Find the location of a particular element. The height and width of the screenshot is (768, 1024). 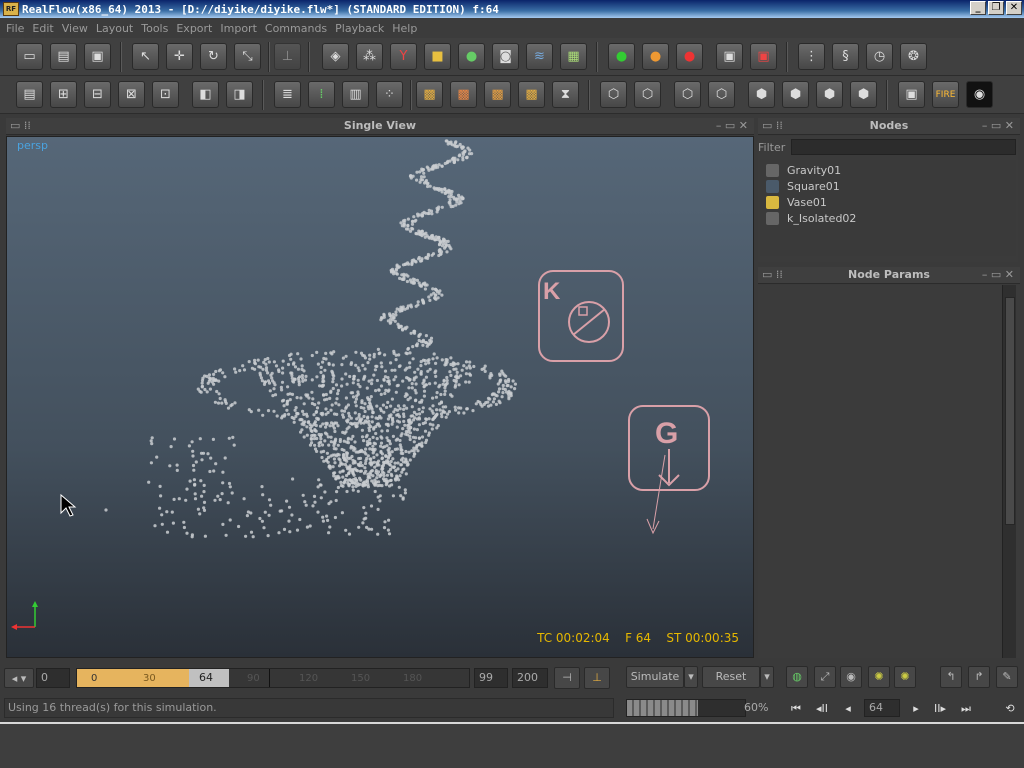

script-brain-icon: ❂ is located at coordinates (913, 56).